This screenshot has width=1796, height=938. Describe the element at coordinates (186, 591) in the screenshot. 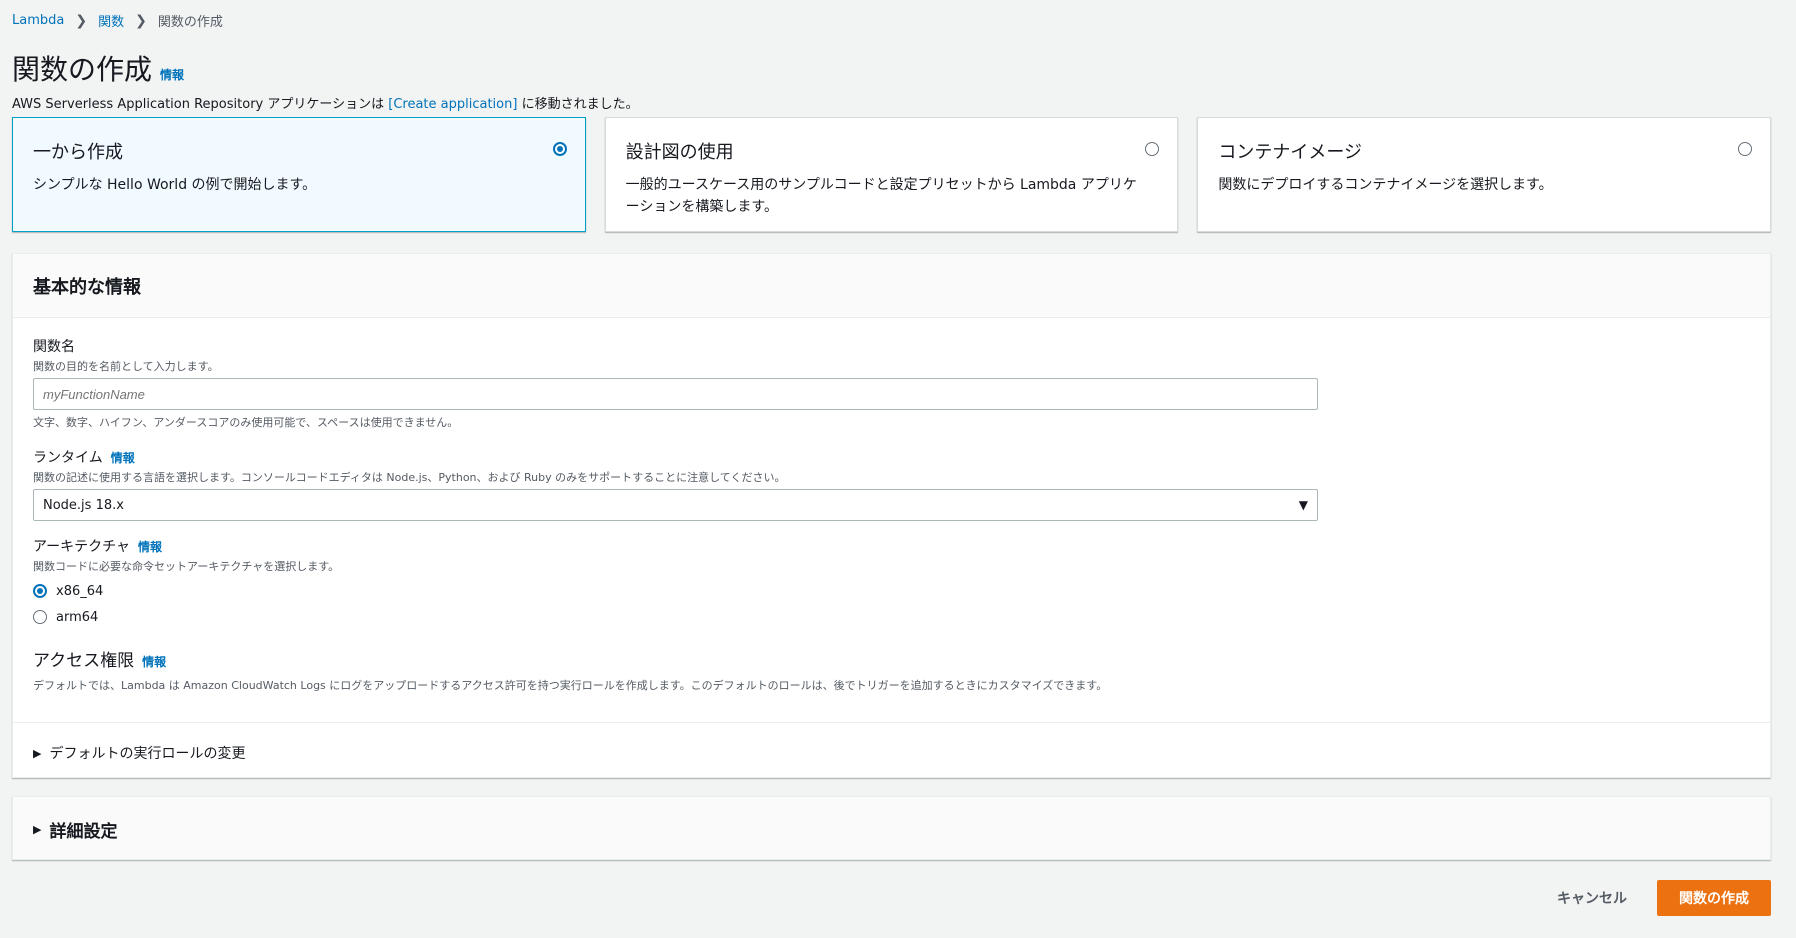

I see `architecture-option-x86: x86_64` at that location.